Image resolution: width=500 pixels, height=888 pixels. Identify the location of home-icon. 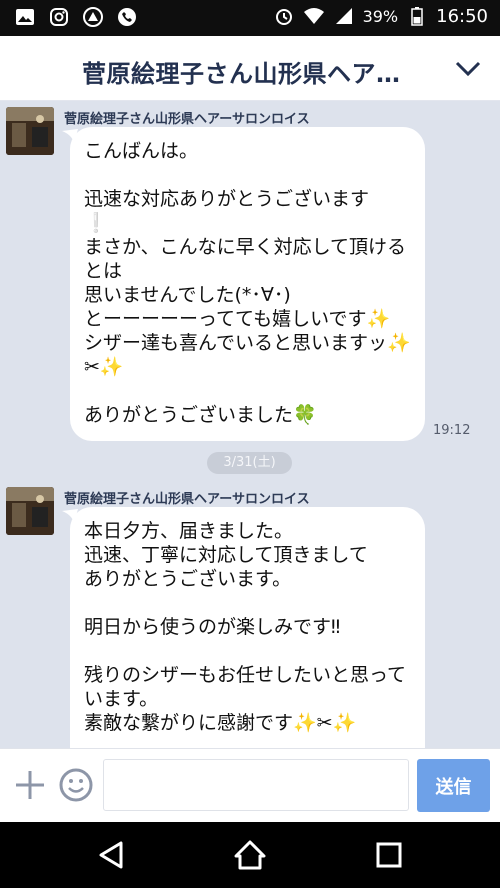
(250, 855).